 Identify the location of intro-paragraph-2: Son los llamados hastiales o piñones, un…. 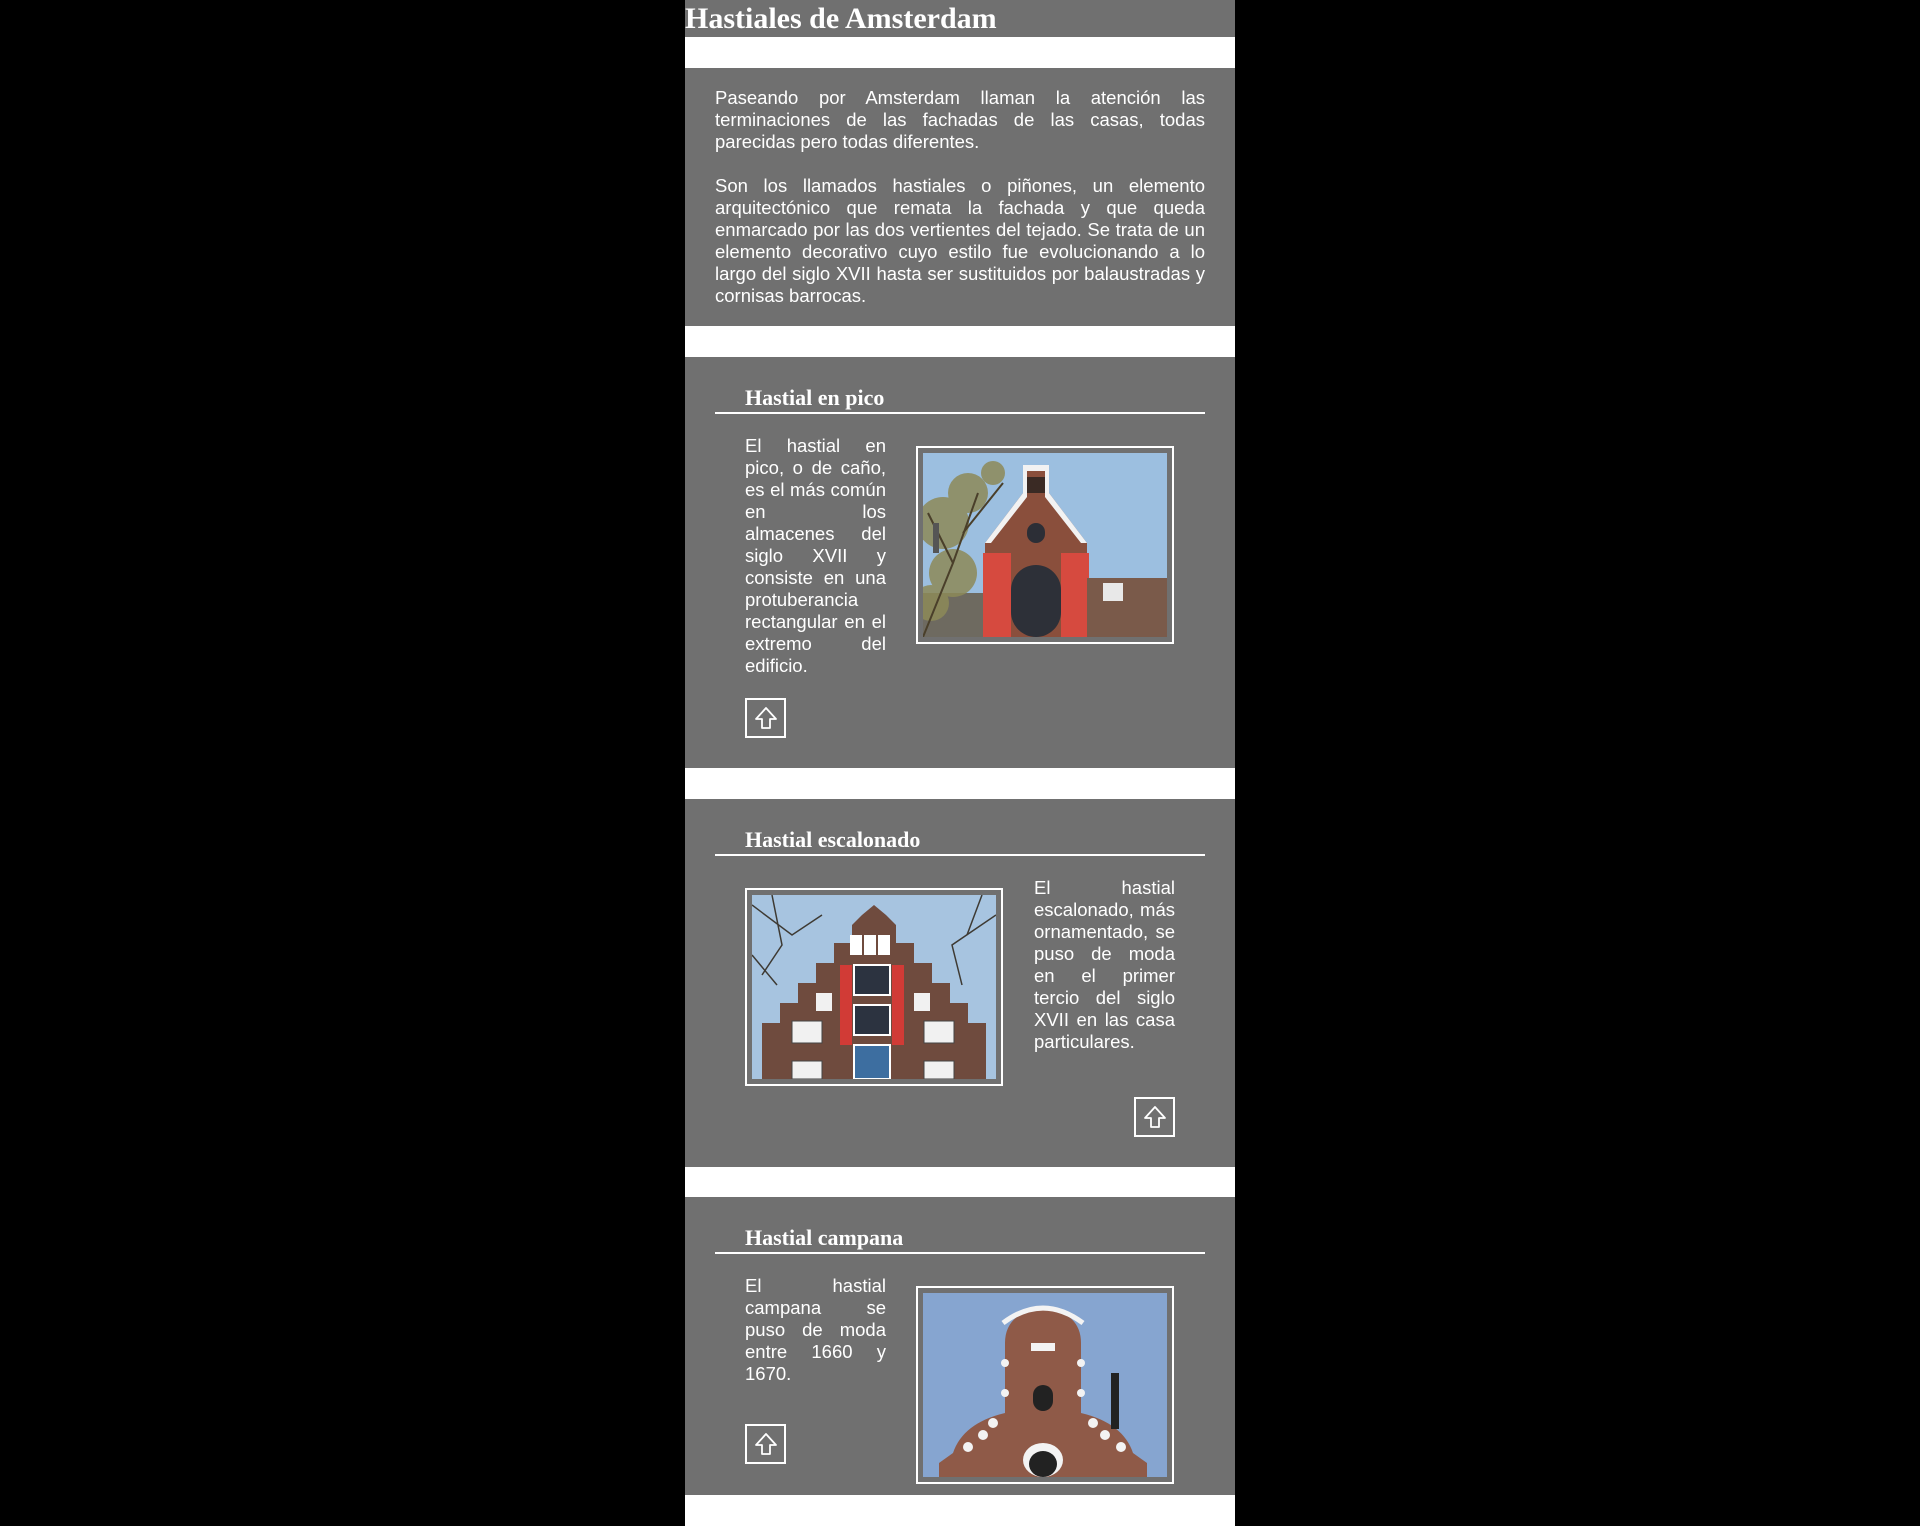
(960, 240).